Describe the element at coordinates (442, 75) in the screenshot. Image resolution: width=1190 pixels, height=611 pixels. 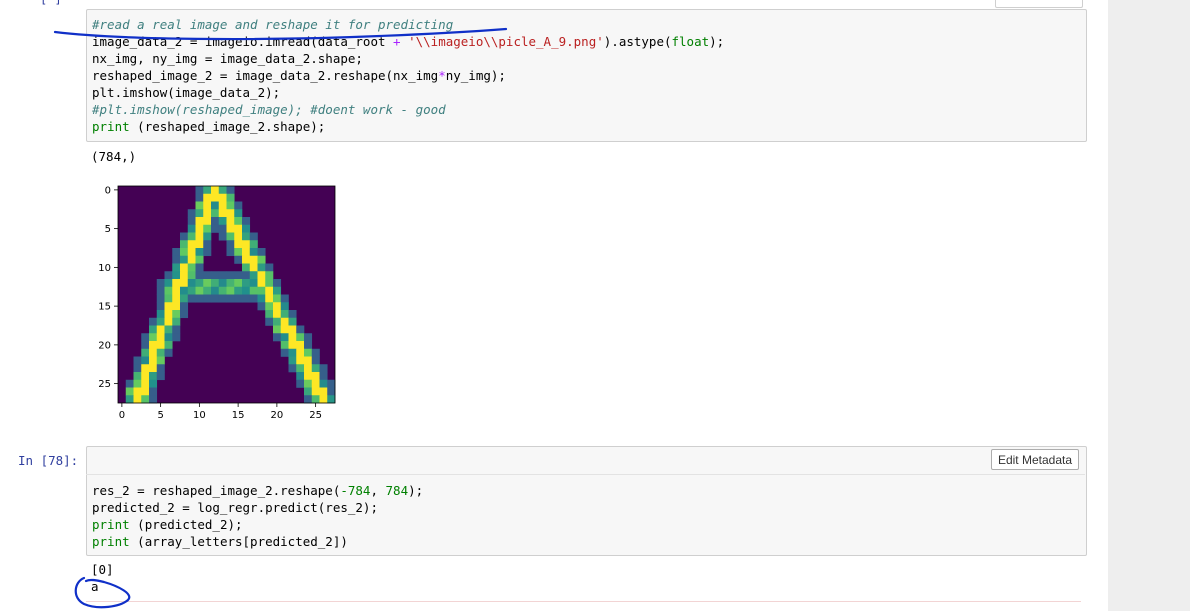
I see `cell-1-code-token: *` at that location.